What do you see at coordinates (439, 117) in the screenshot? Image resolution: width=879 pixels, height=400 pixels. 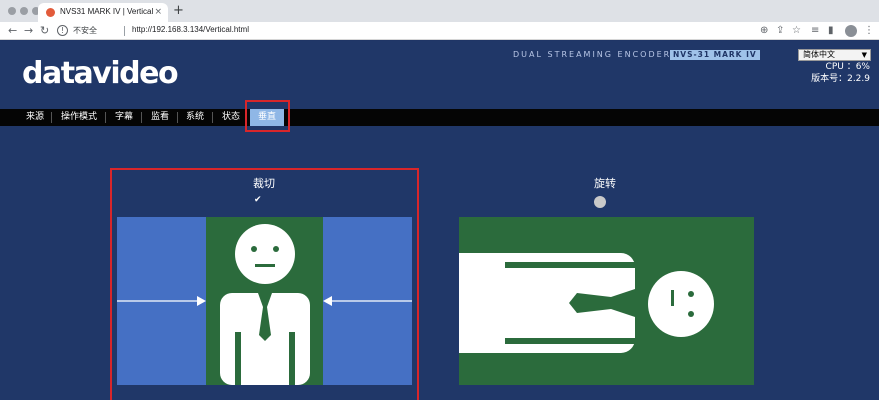 I see `main-menu: 来源 操作模式 字幕 监看 系统 状态 垂直` at bounding box center [439, 117].